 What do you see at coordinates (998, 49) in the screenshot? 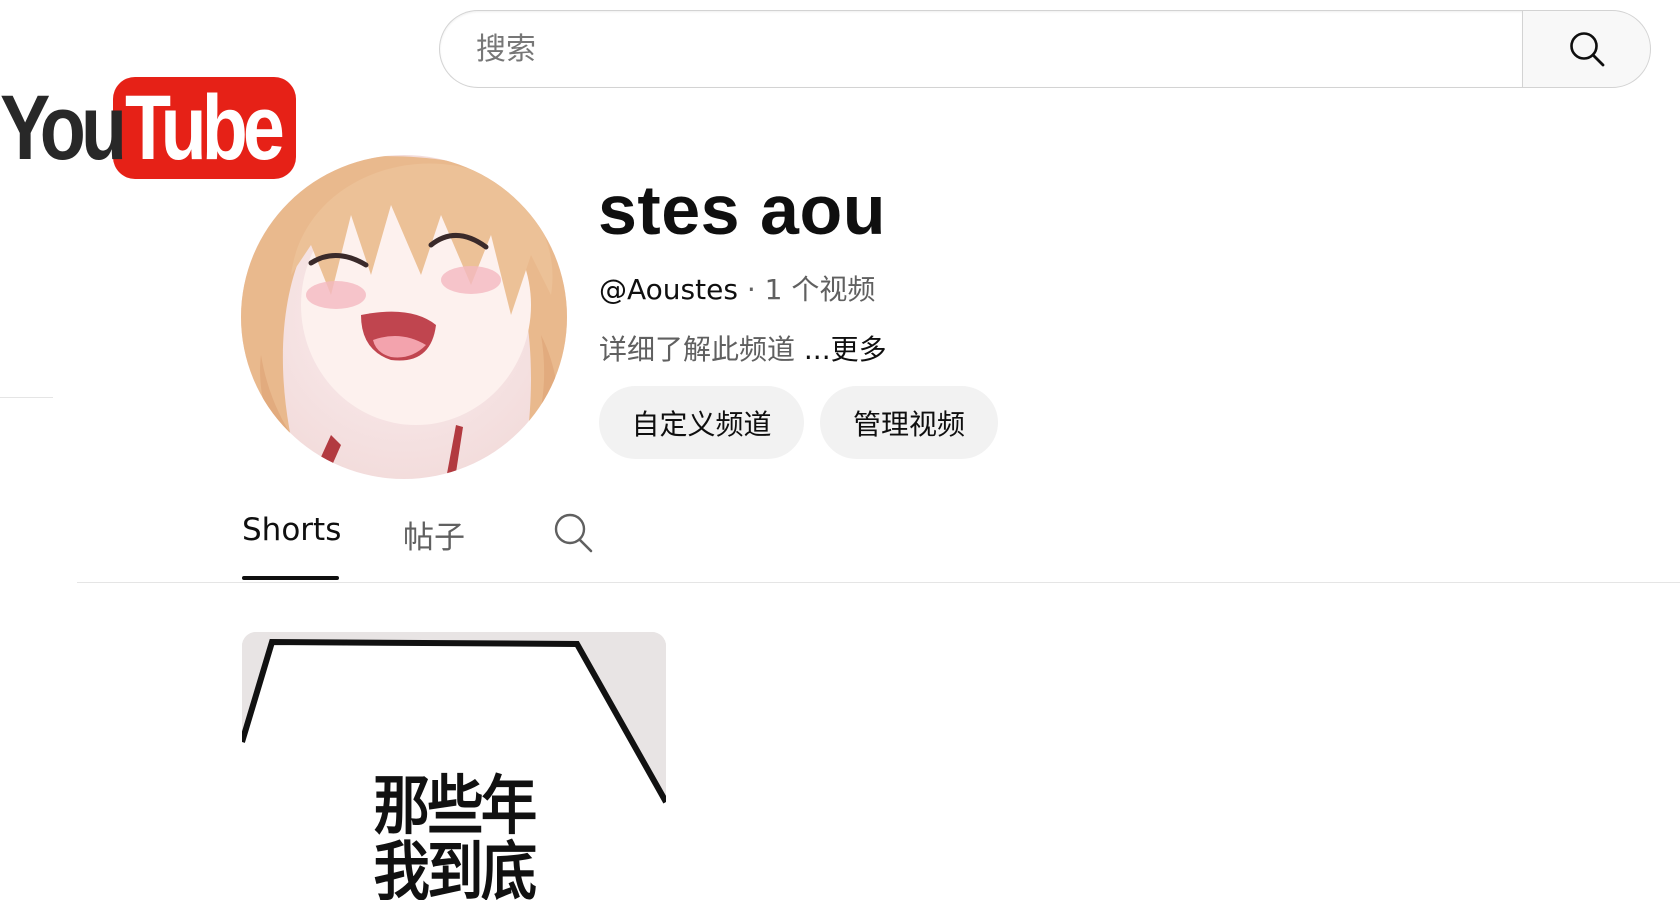
I see `search-input` at bounding box center [998, 49].